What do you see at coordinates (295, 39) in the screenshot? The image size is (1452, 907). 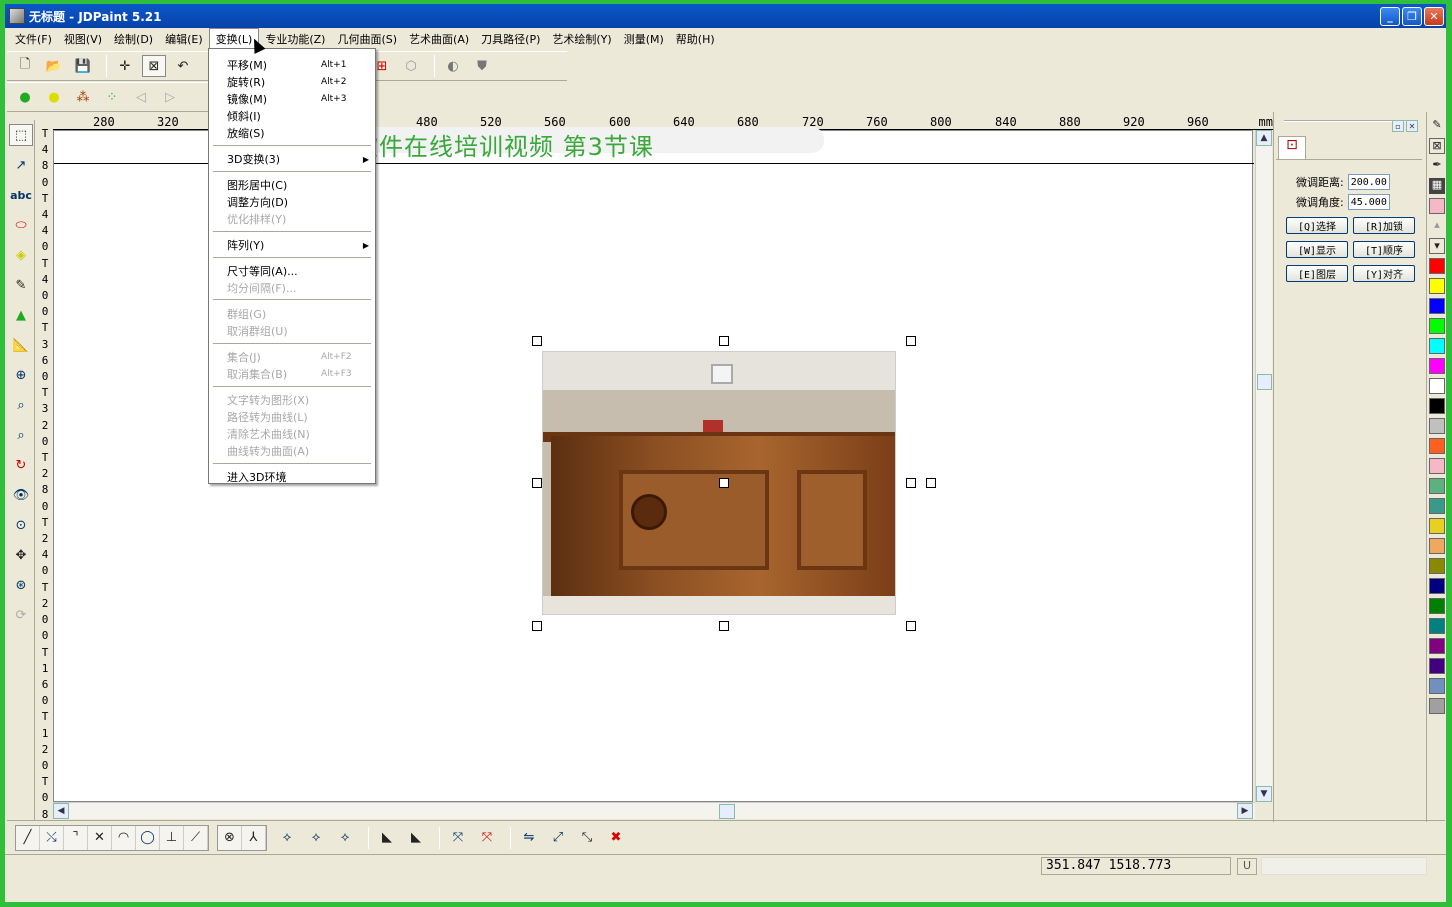 I see `menu-professional: 专业功能(Z)` at bounding box center [295, 39].